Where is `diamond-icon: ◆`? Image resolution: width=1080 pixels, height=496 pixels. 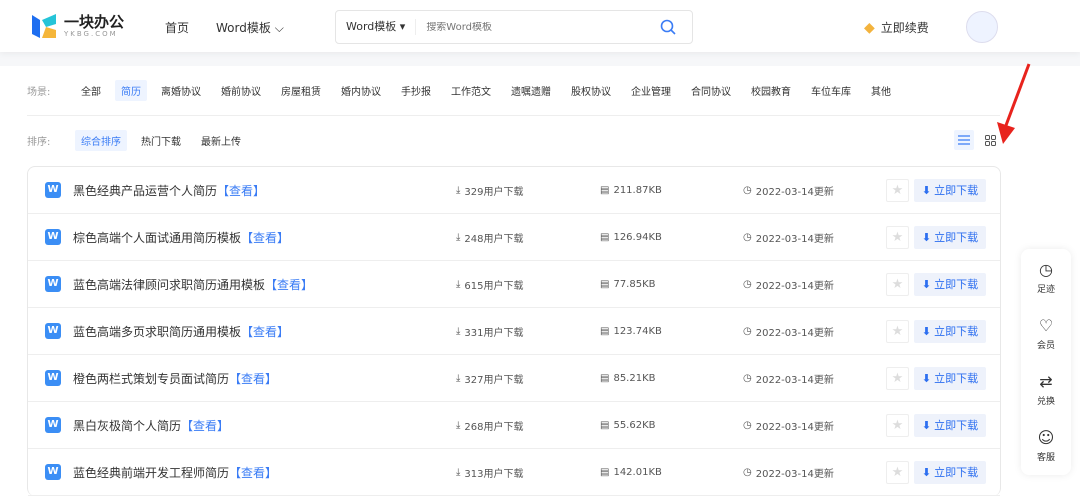 diamond-icon: ◆ is located at coordinates (869, 27).